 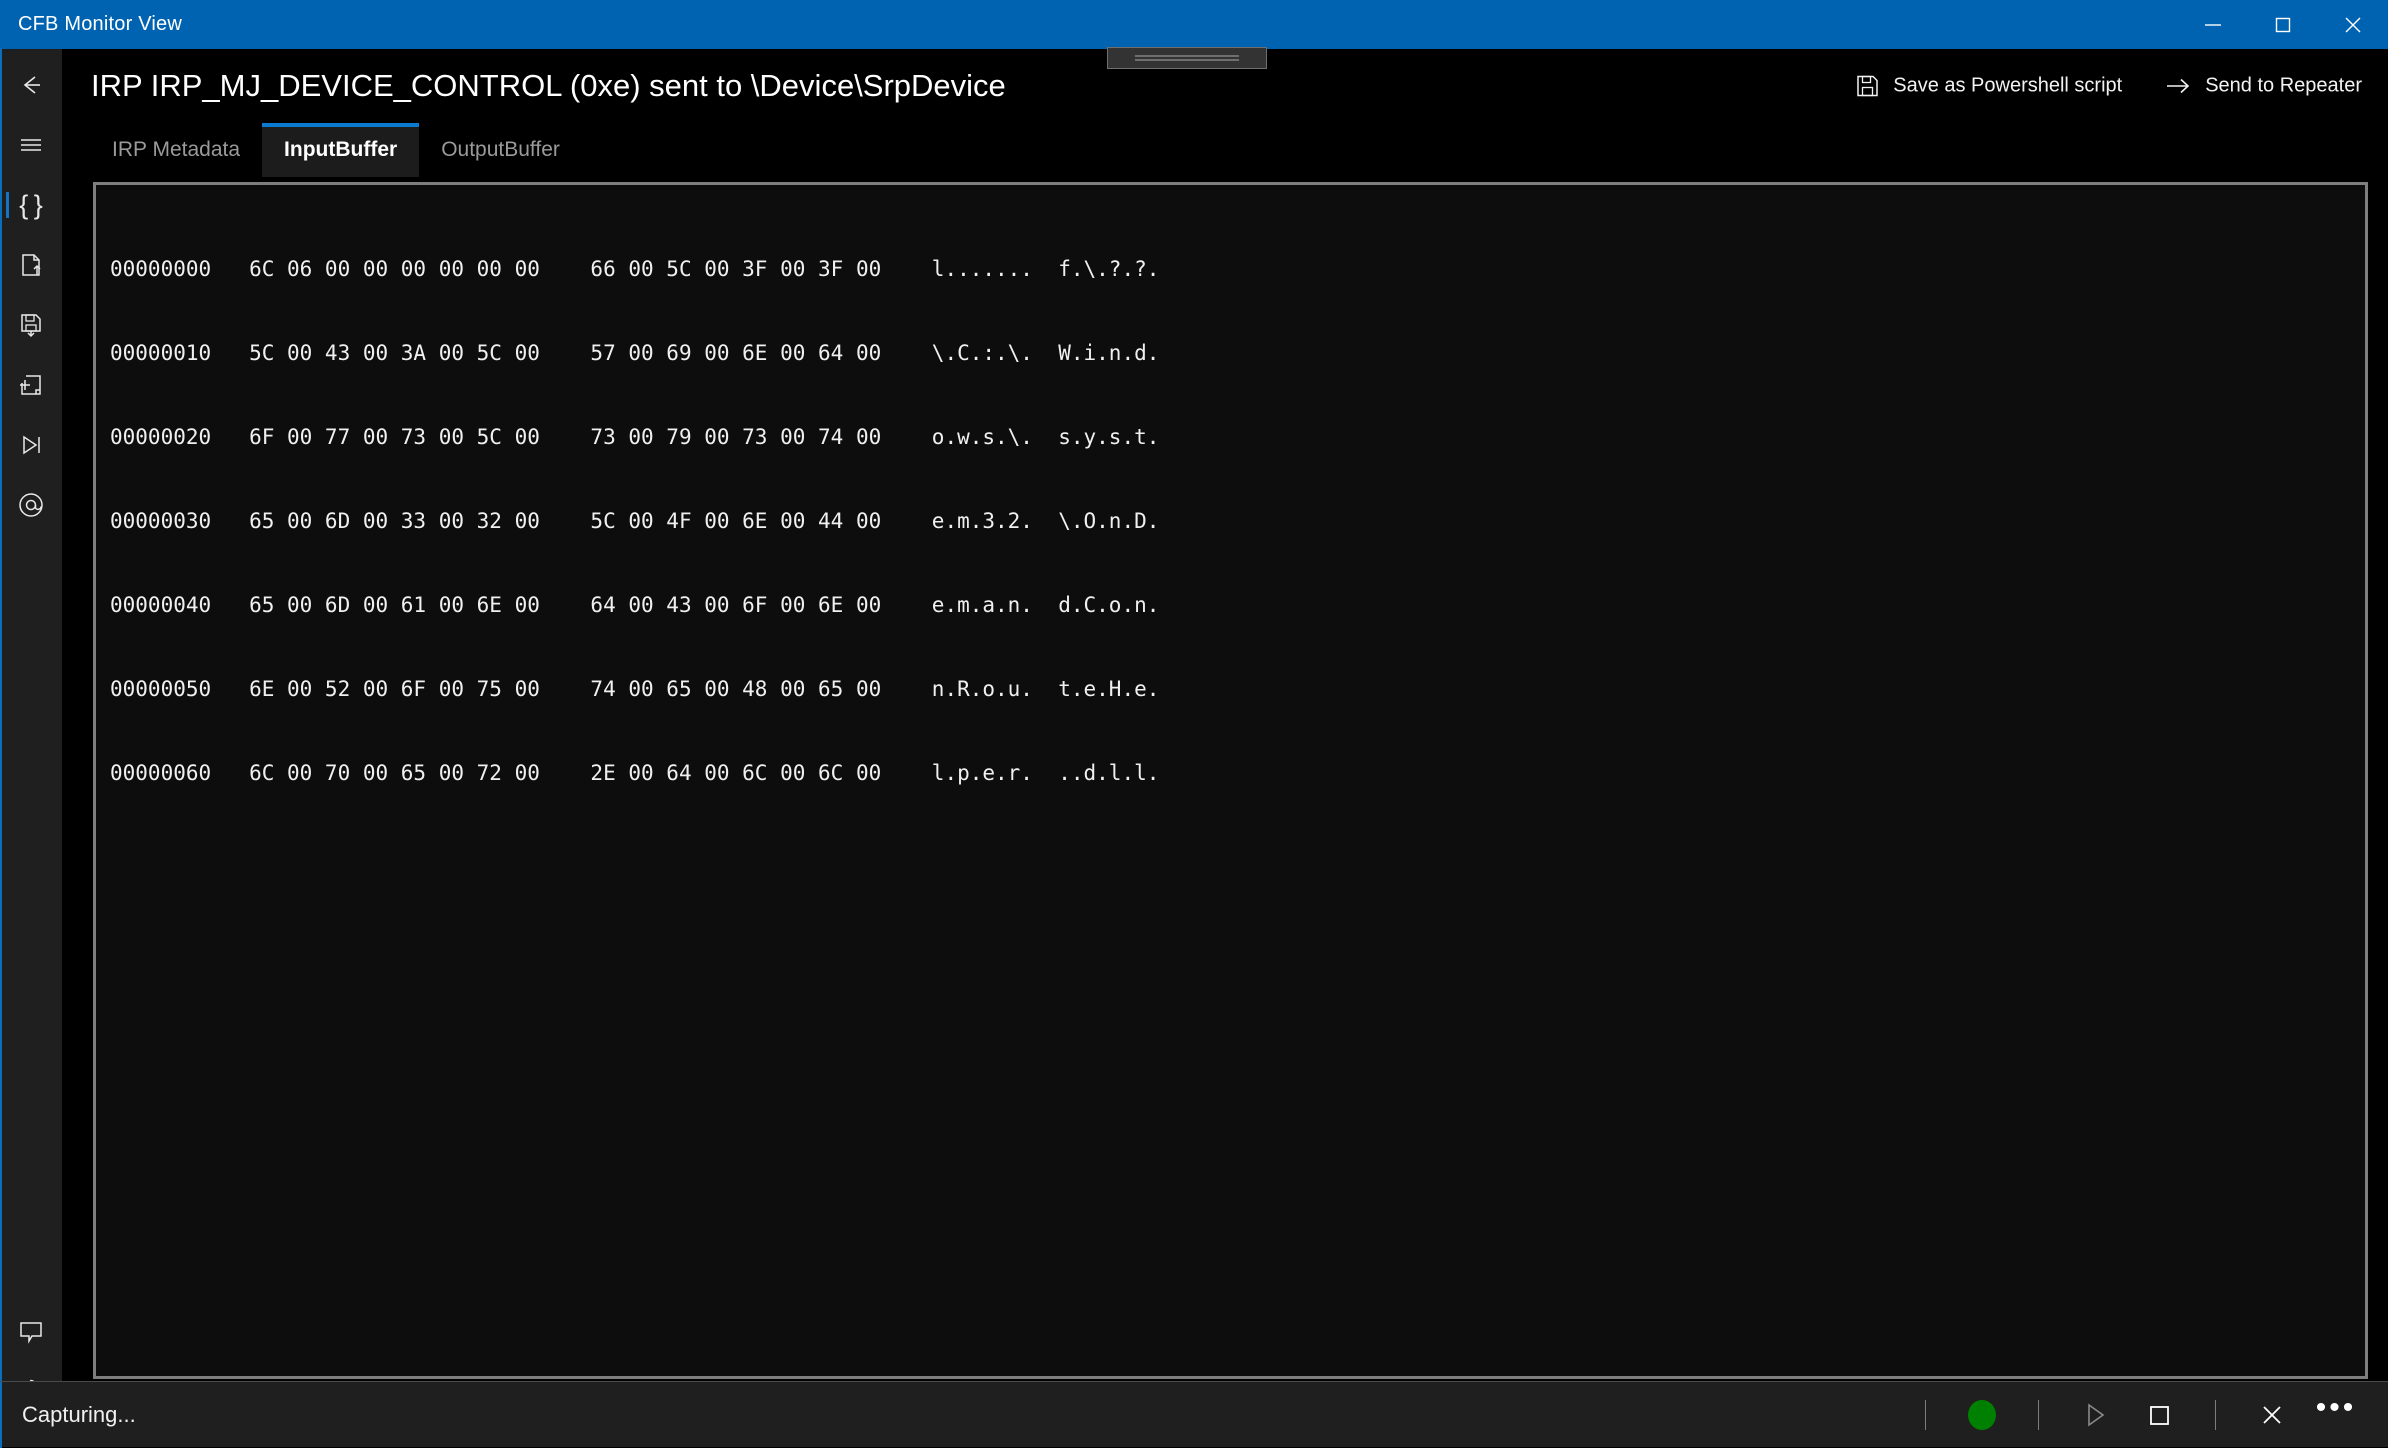 I want to click on overflow-dots-icon: •••, so click(x=2336, y=1415).